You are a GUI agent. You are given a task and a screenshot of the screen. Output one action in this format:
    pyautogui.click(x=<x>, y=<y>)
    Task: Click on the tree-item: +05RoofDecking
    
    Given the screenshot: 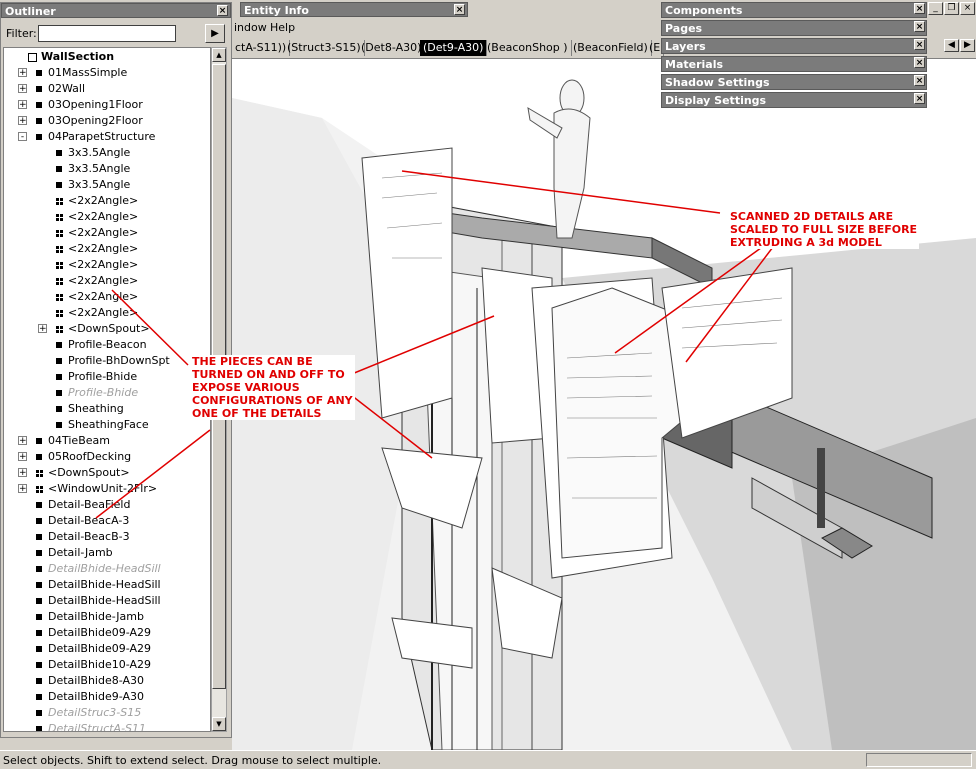 What is the action you would take?
    pyautogui.click(x=74, y=457)
    